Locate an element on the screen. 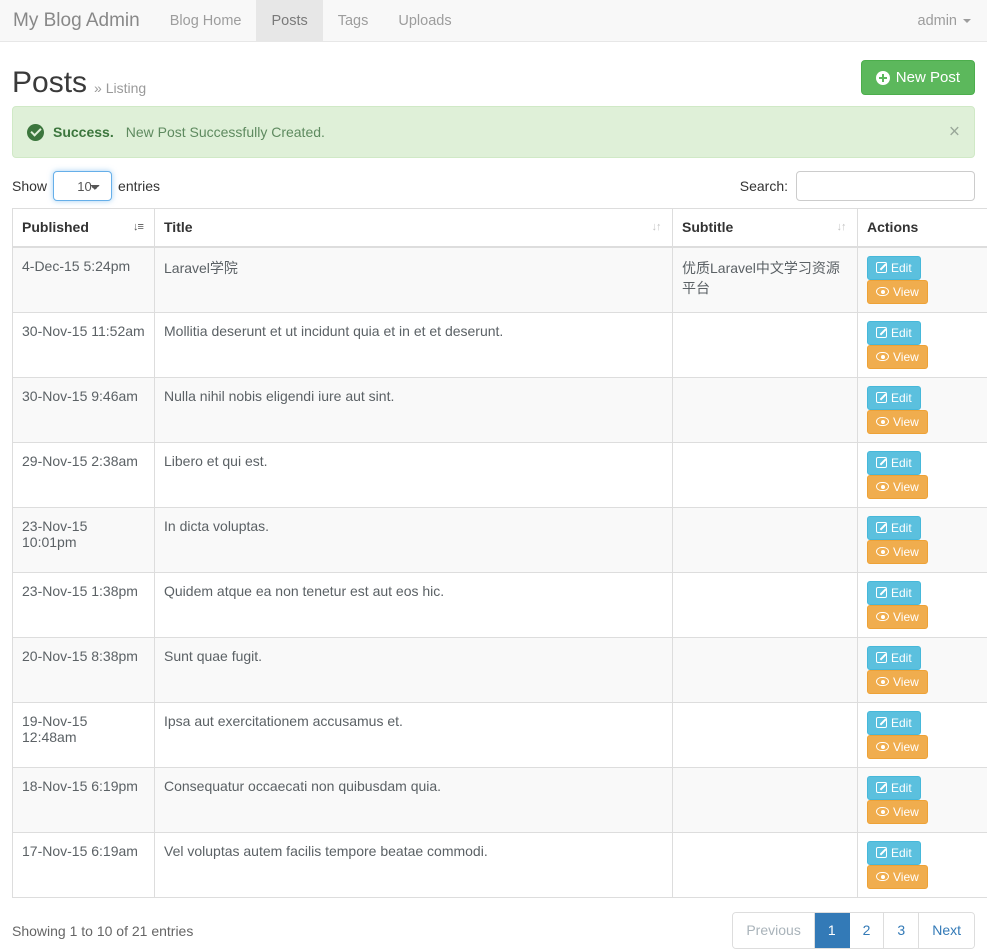 This screenshot has width=987, height=950. show-label: Show is located at coordinates (29, 186).